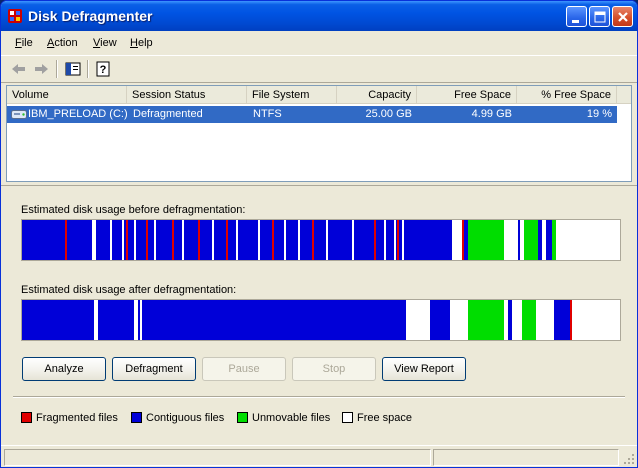  Describe the element at coordinates (526, 457) in the screenshot. I see `status-pane-secondary` at that location.